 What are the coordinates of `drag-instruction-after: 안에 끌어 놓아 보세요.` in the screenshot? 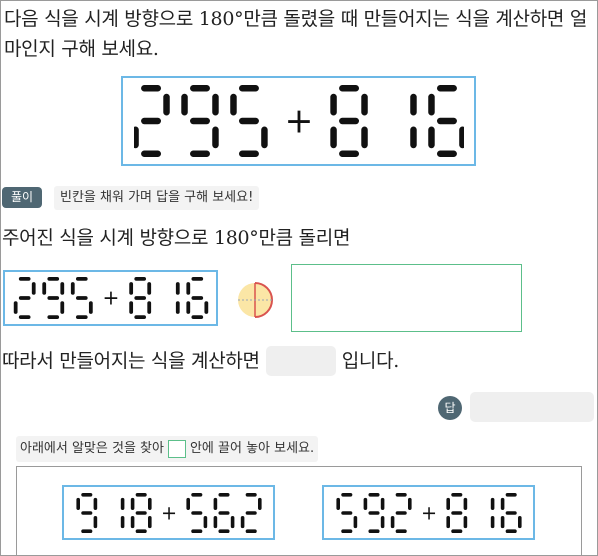 It's located at (252, 448).